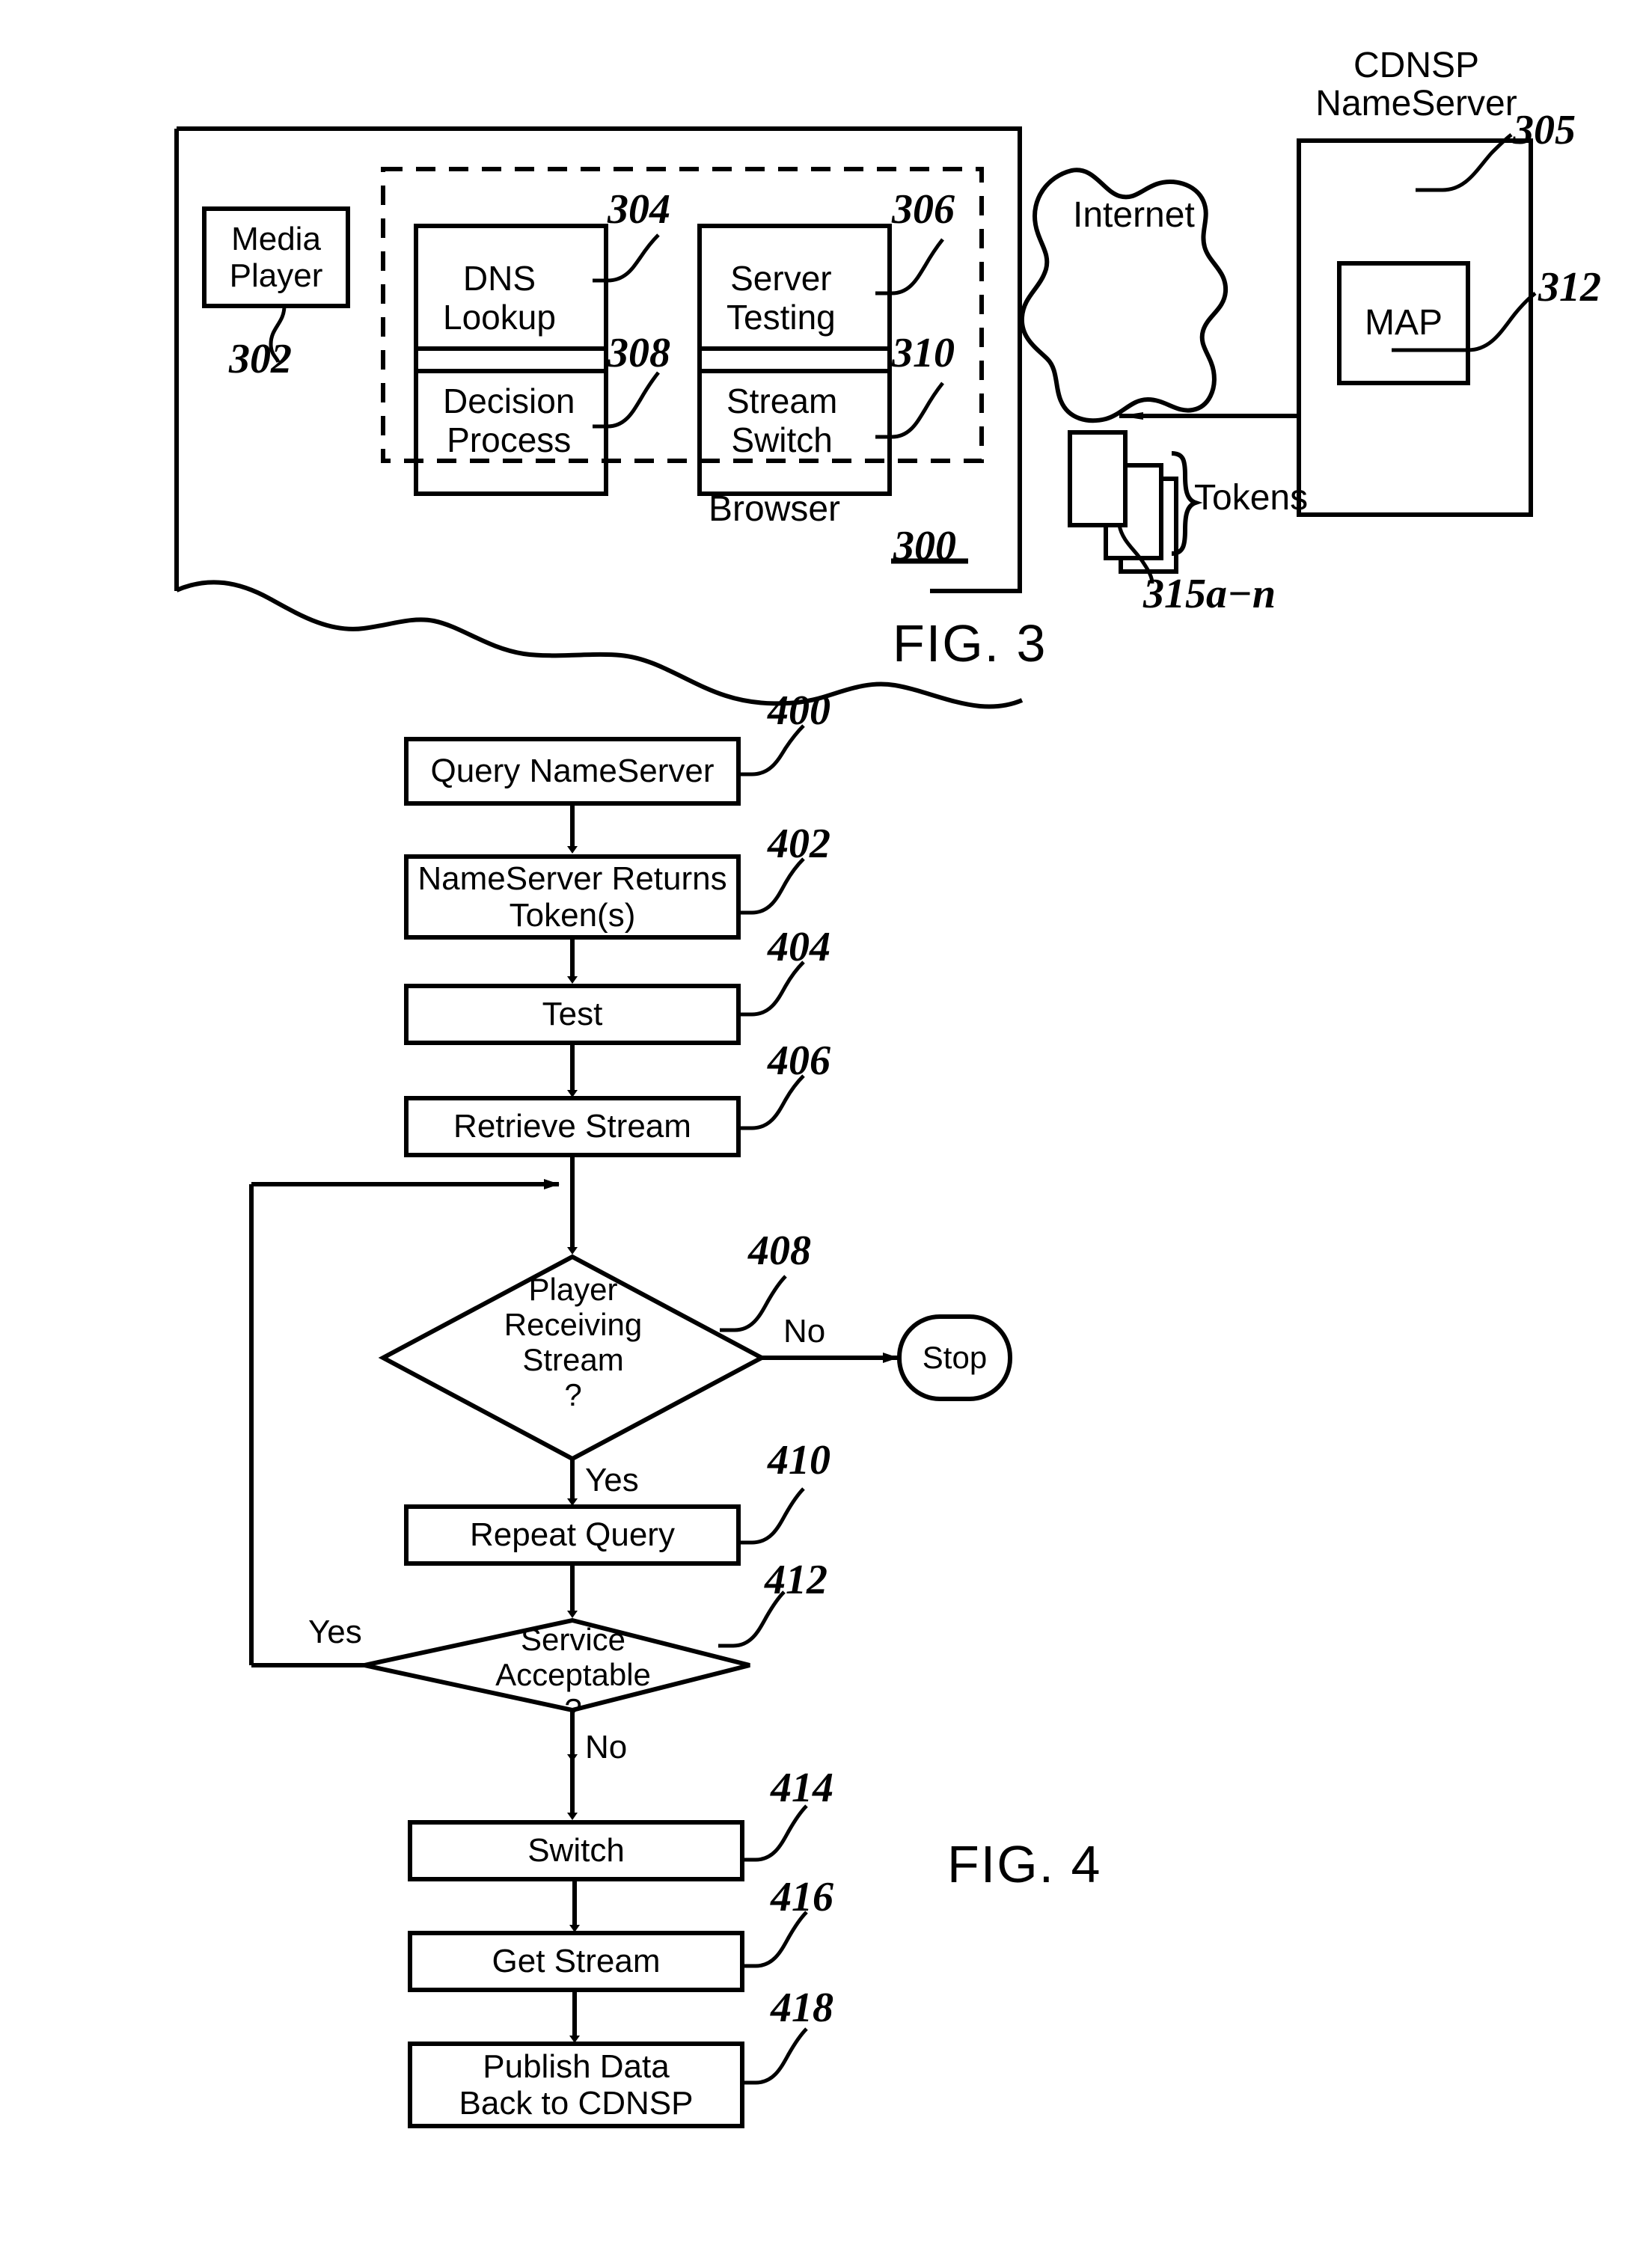  I want to click on fig4-edgelabel-412-yes: Yes, so click(335, 1632).